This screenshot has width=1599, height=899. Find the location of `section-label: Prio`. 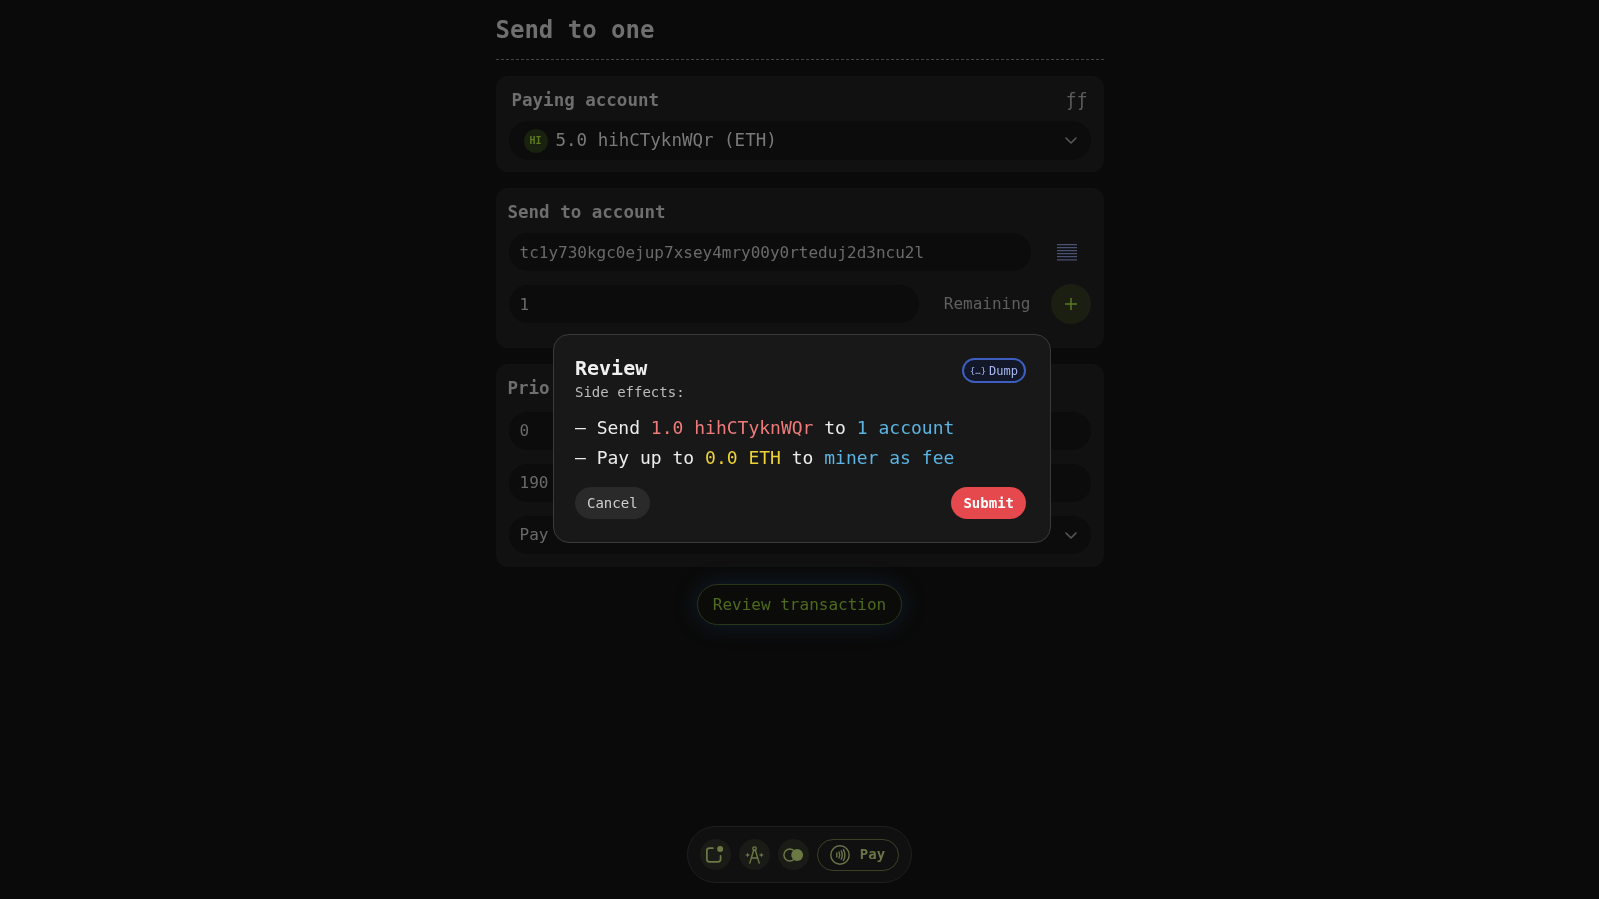

section-label: Prio is located at coordinates (528, 388).